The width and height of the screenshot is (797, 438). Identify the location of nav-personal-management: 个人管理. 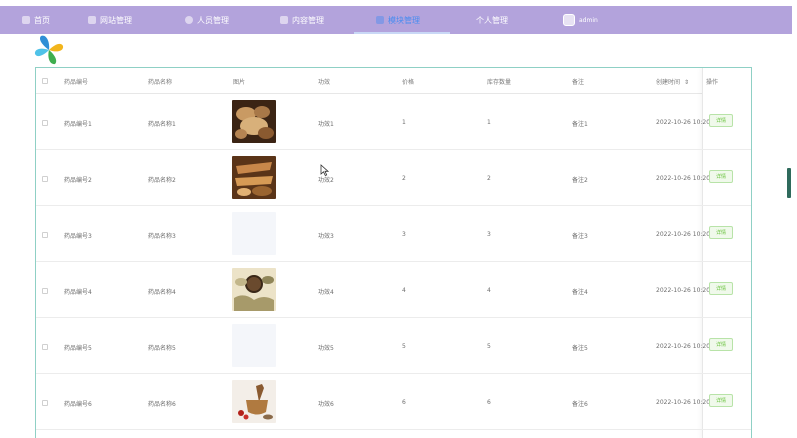
(492, 20).